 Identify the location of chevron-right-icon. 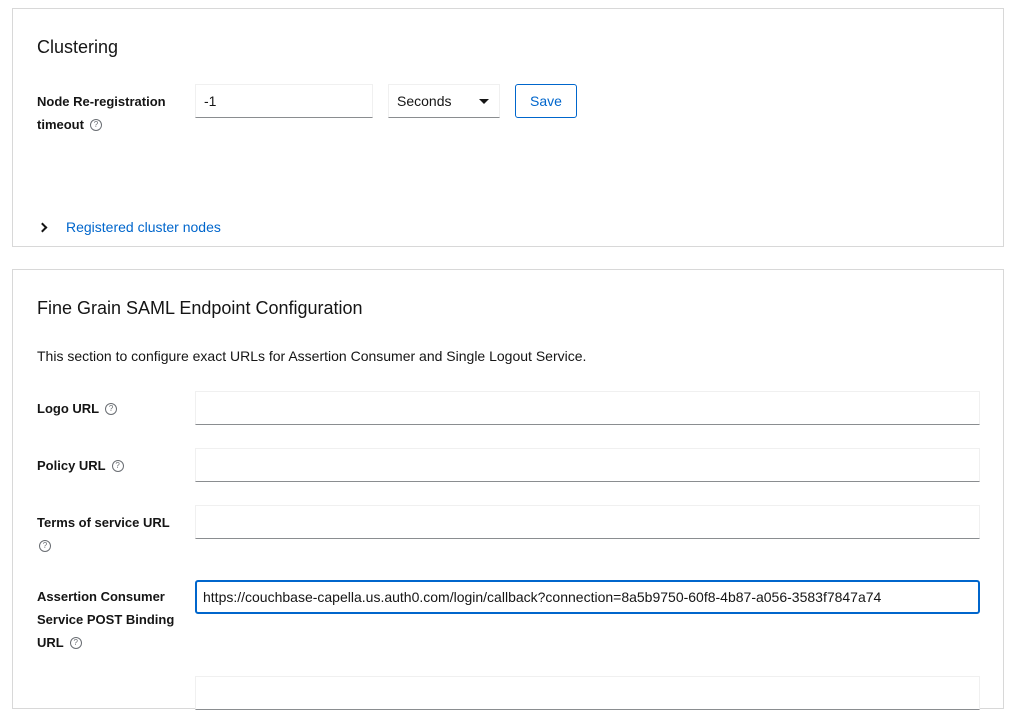
(42, 227).